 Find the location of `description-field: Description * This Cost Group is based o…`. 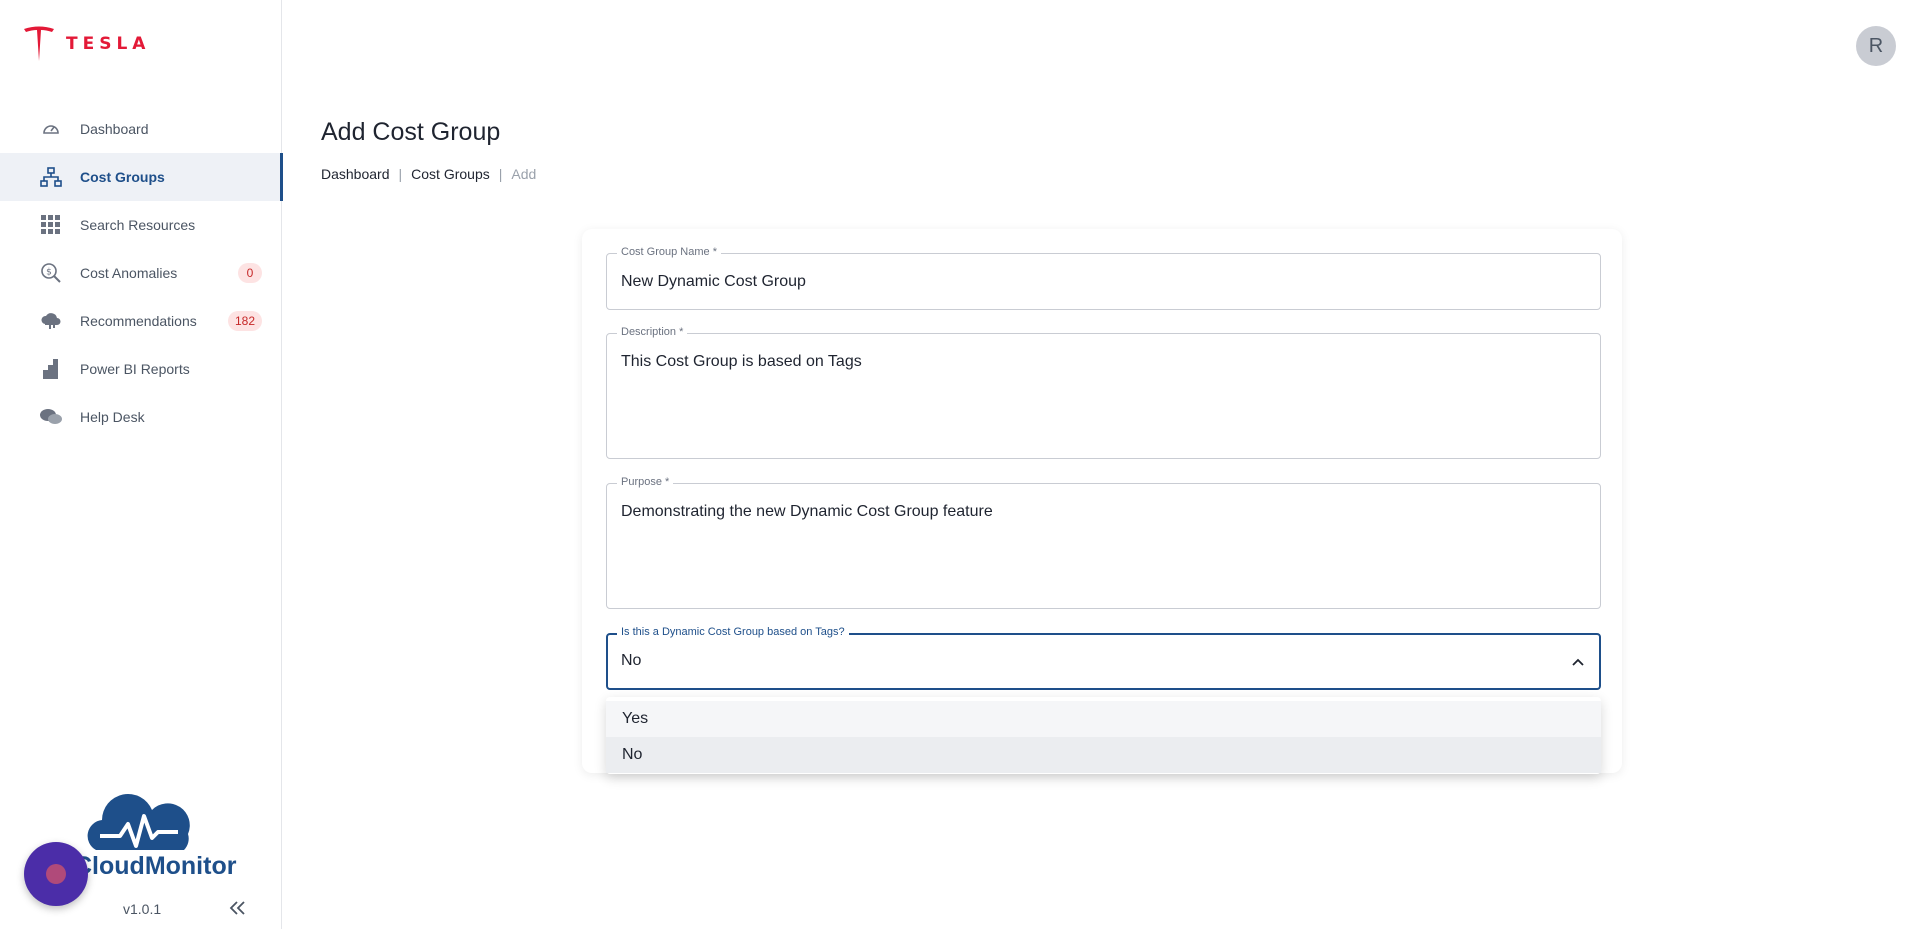

description-field: Description * This Cost Group is based o… is located at coordinates (1103, 392).